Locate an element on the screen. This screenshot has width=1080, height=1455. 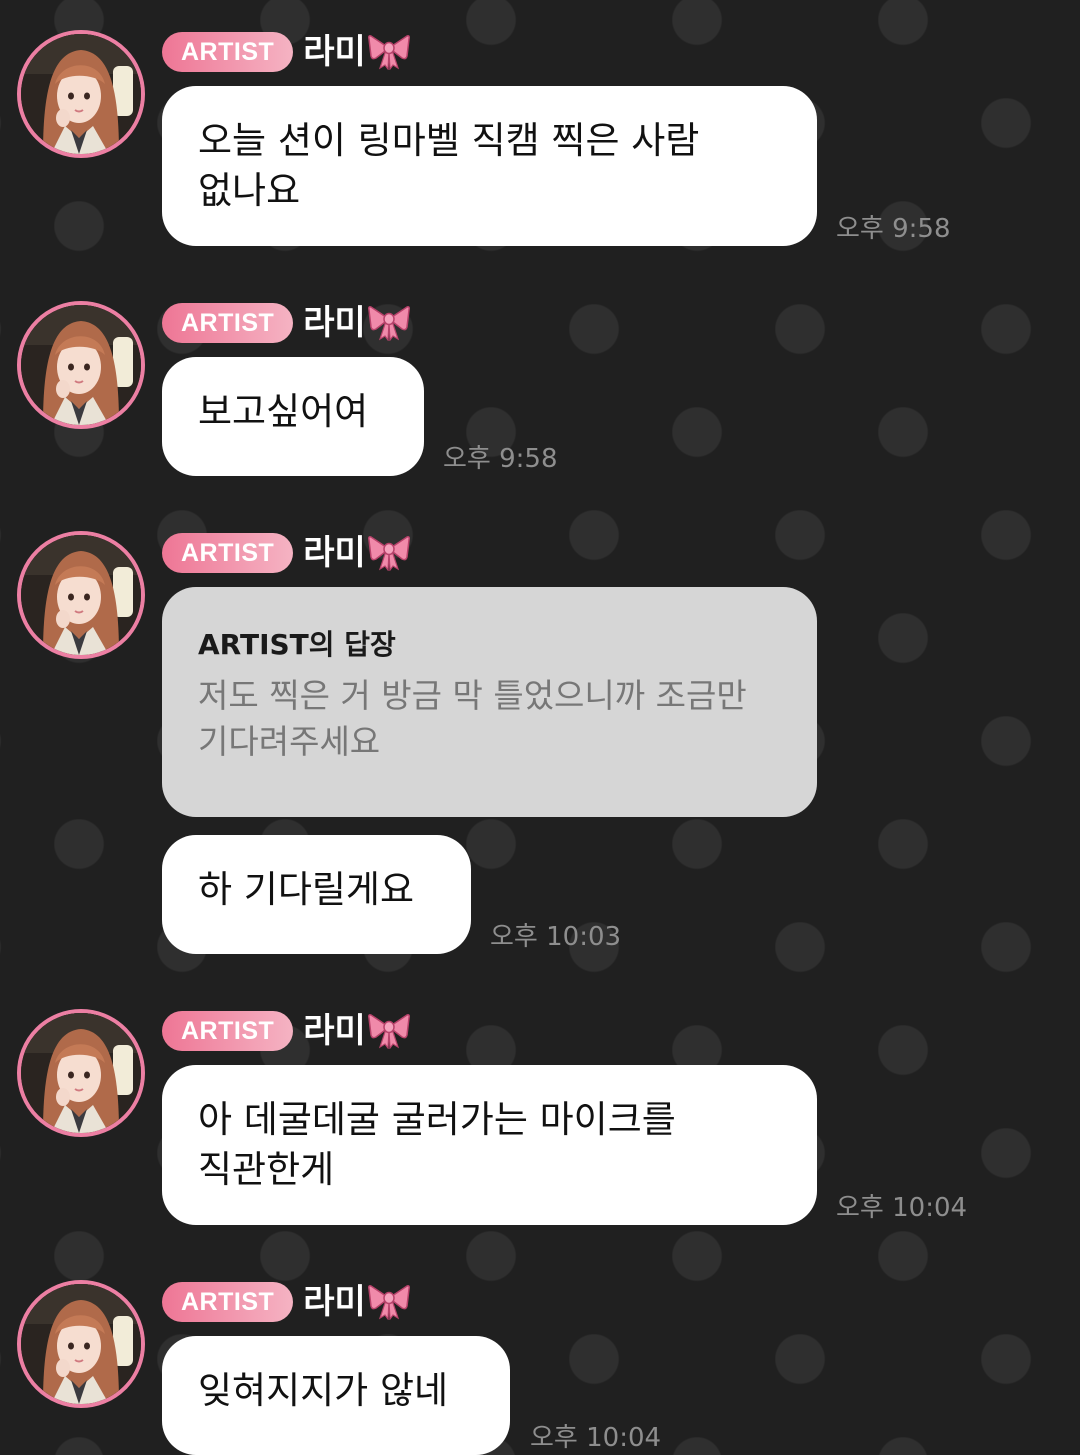
message-bubble: 아 데굴데굴 굴러가는 마이크를 직관한게 is located at coordinates (489, 1145).